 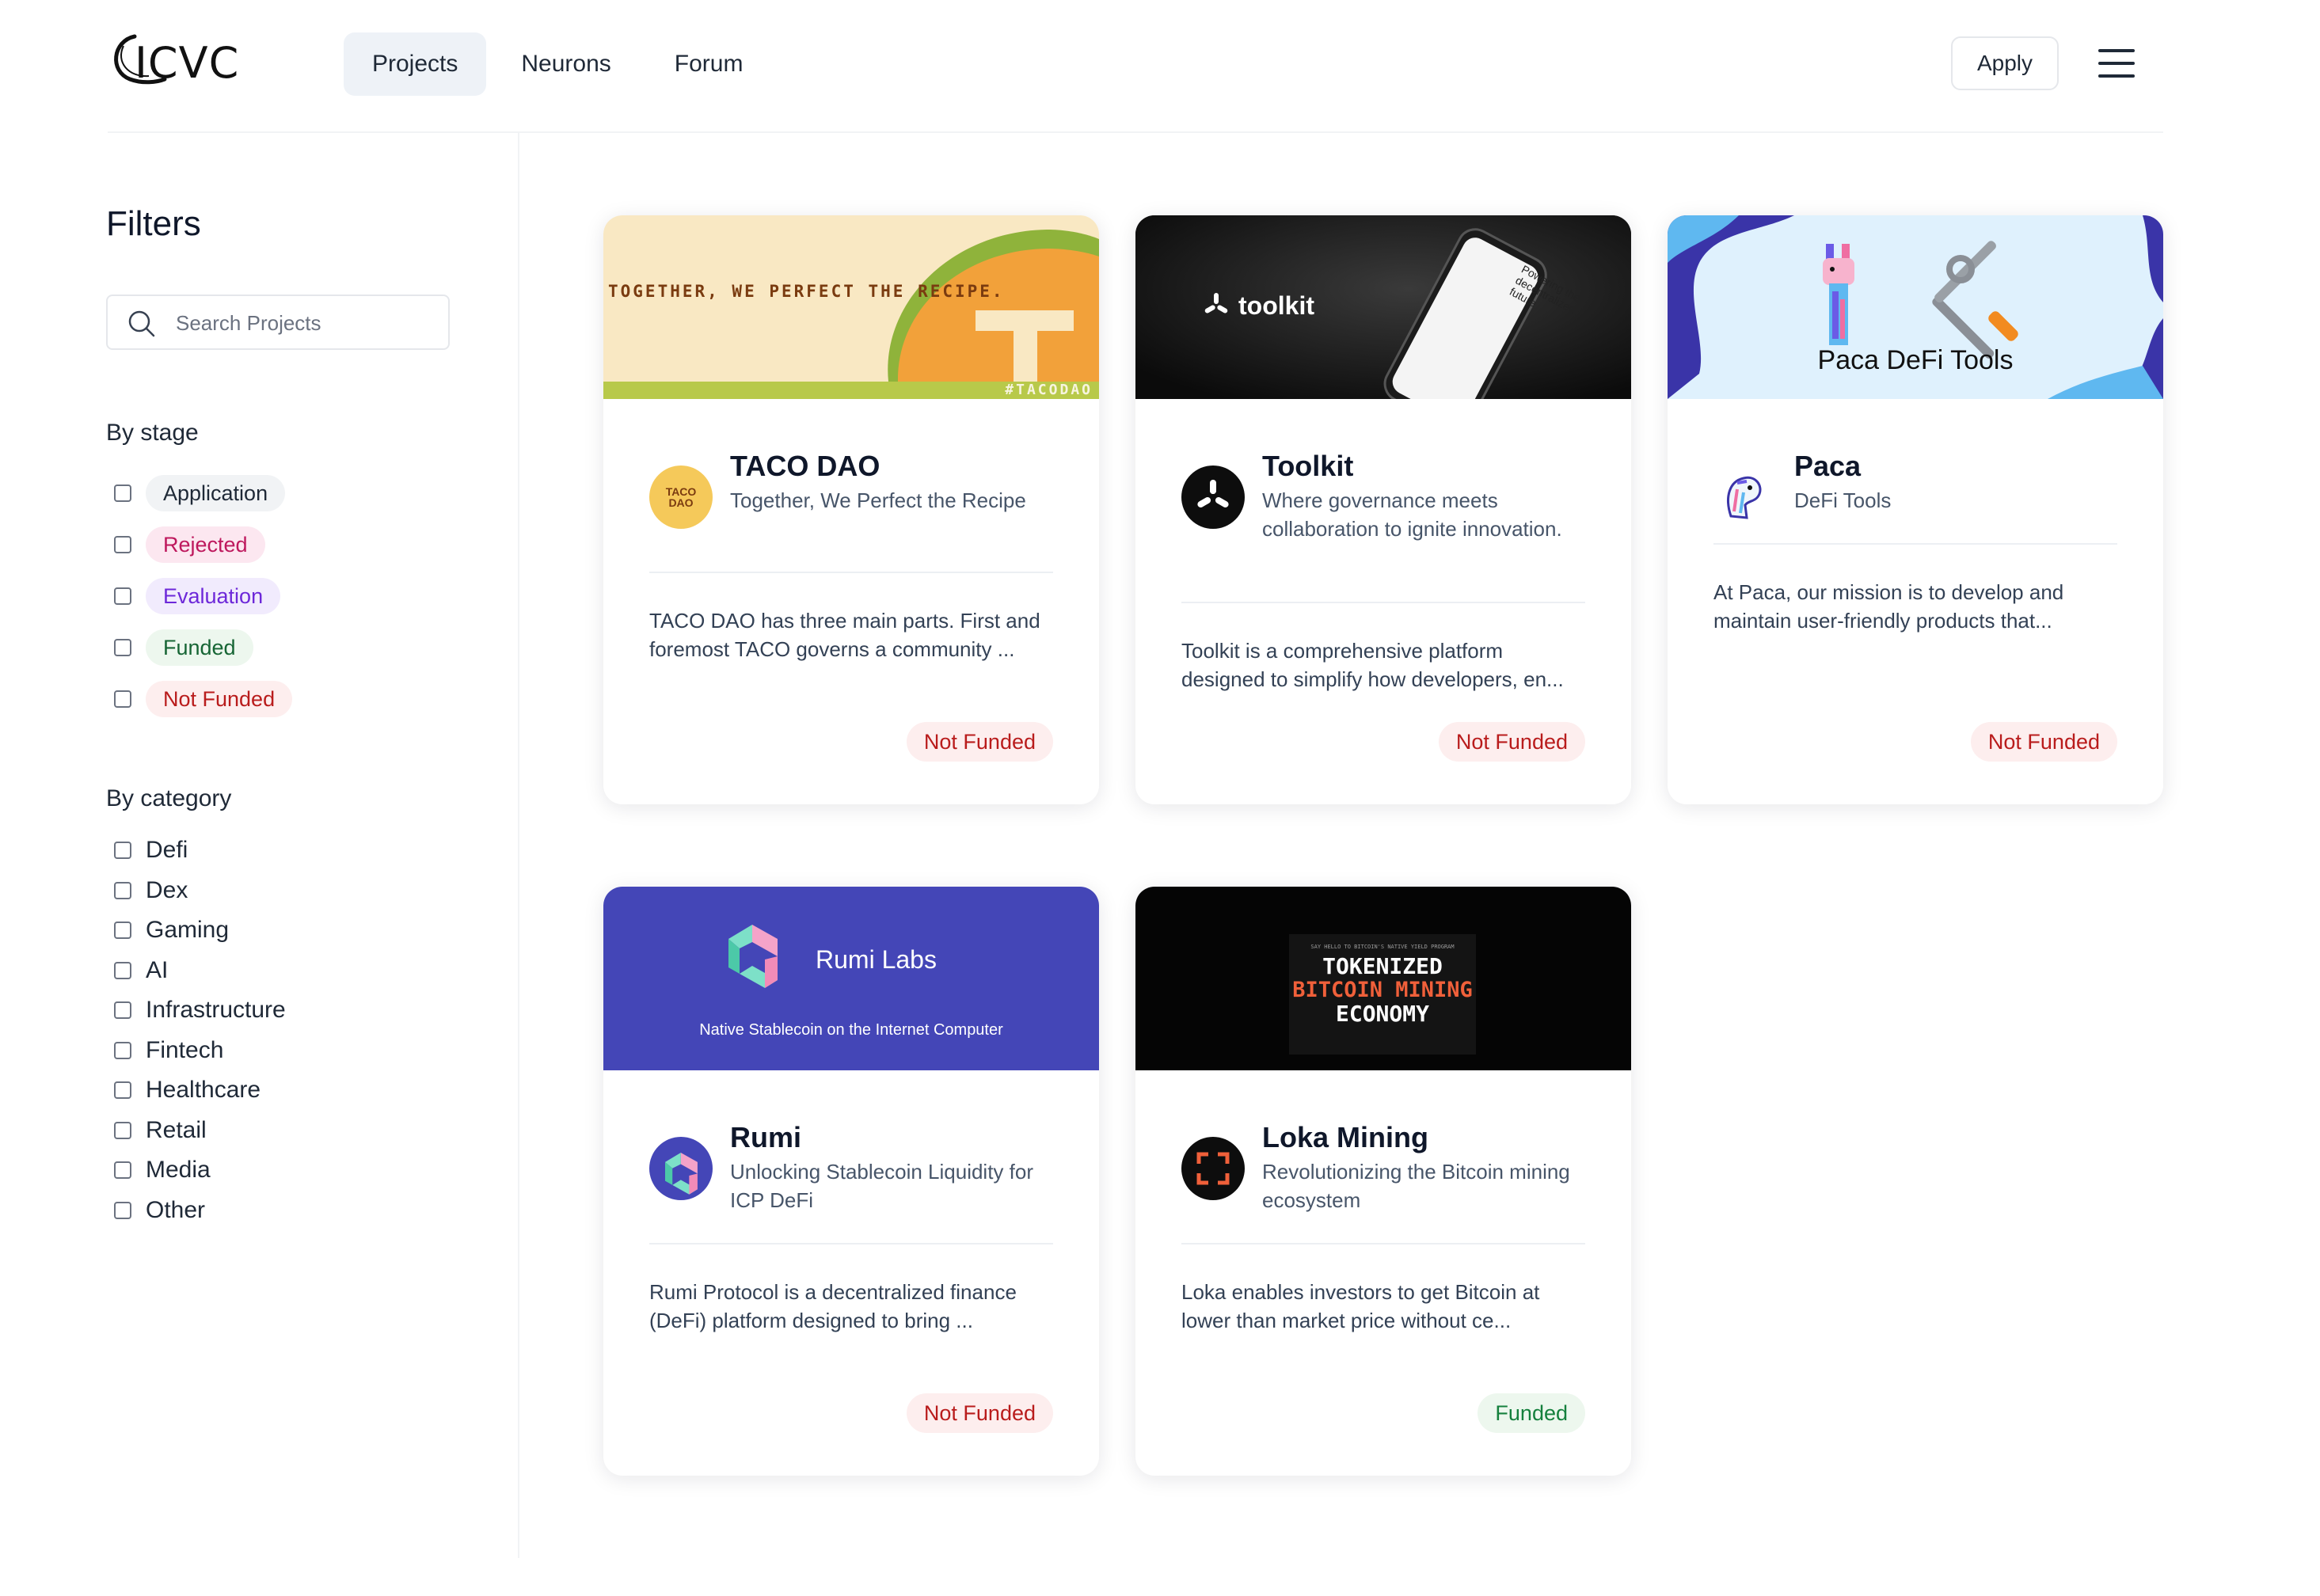 I want to click on stage-chip: Application, so click(x=216, y=493).